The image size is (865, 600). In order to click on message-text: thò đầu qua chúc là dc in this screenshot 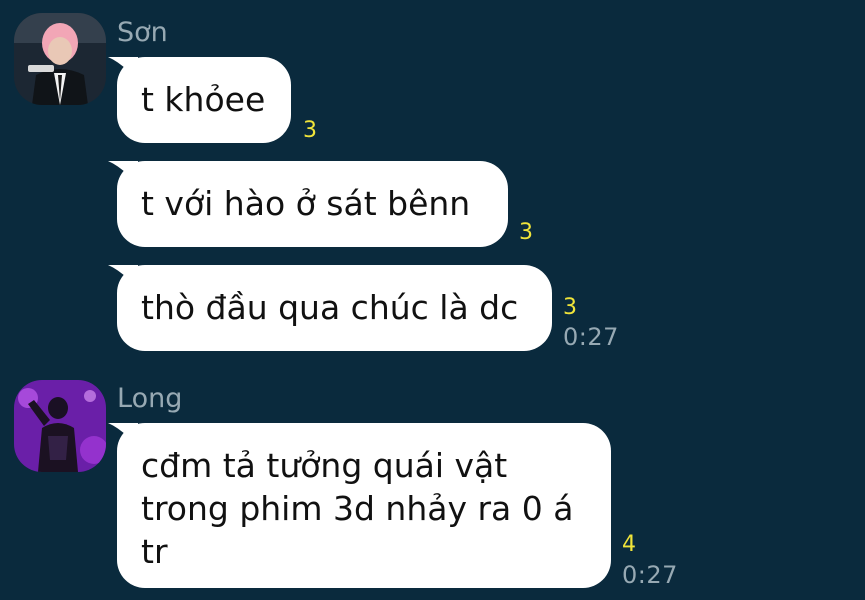, I will do `click(330, 307)`.